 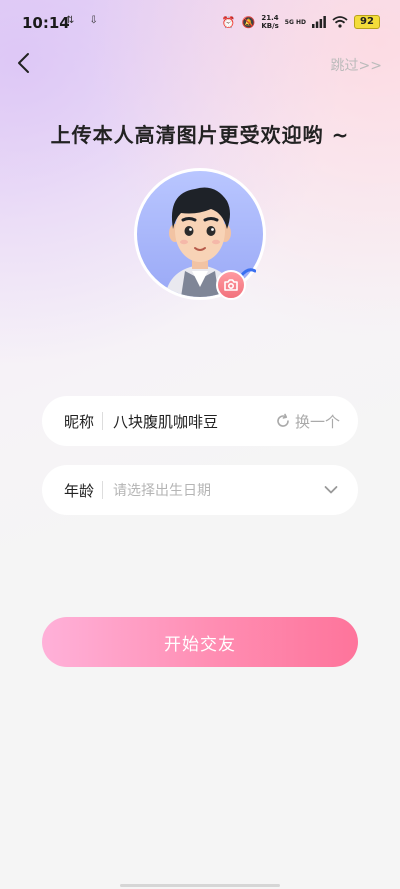 I want to click on back-button, so click(x=24, y=63).